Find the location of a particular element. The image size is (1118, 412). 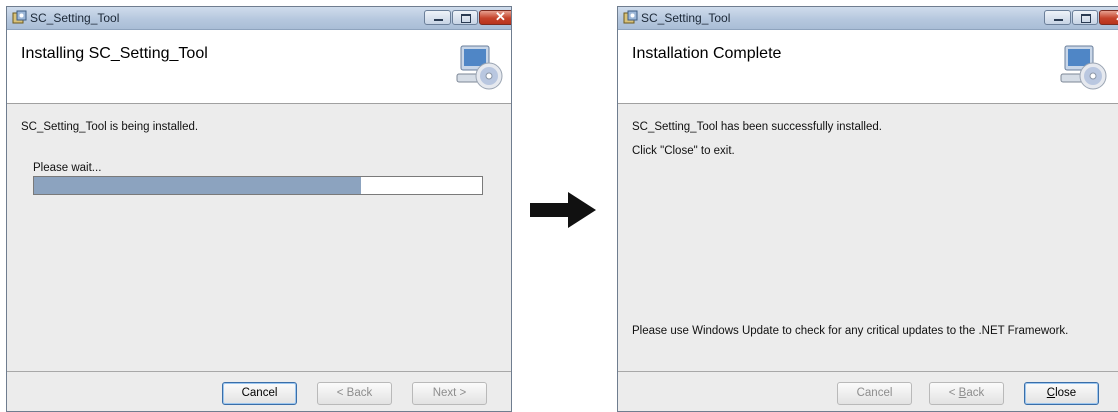

header-banner: Installing SC_Setting_Tool is located at coordinates (259, 67).